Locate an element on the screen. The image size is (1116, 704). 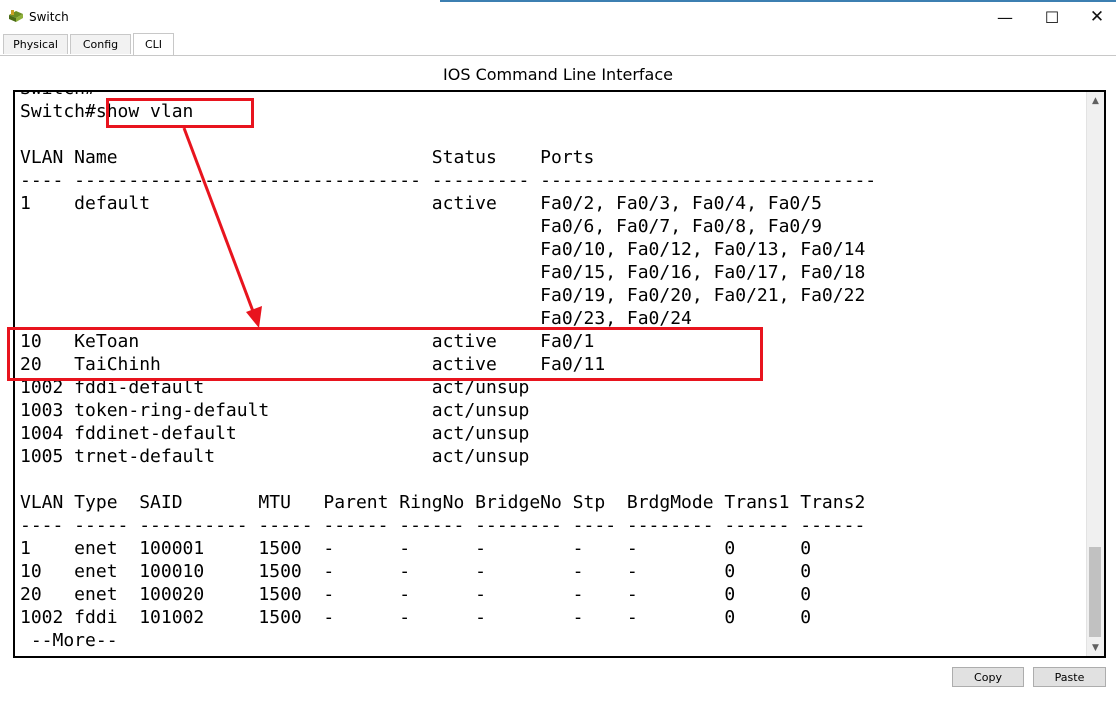
terminal-line: VLAN Name Status Ports is located at coordinates (307, 157).